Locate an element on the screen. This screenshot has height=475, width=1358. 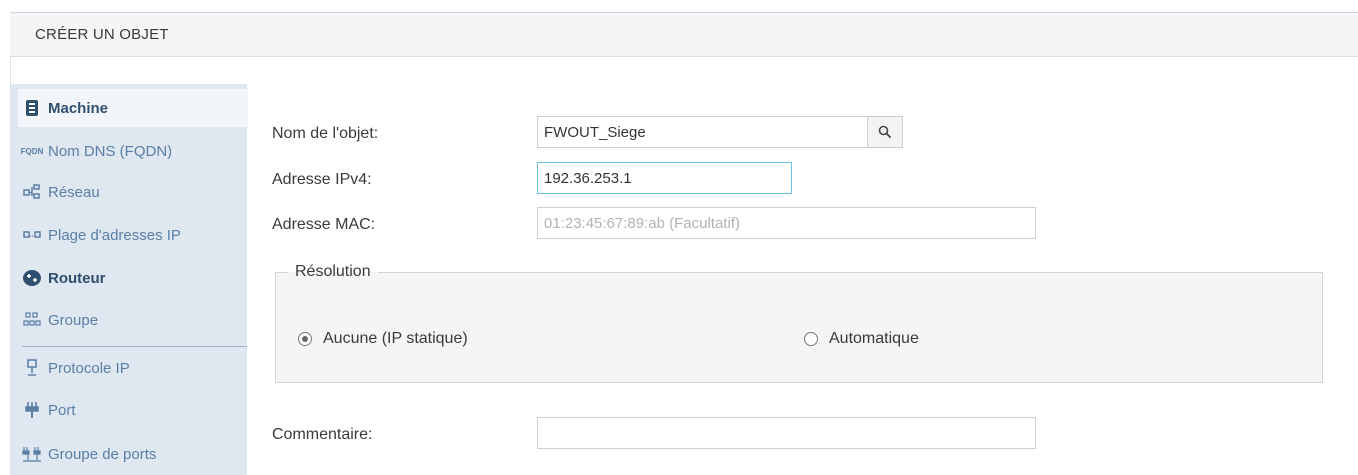
sidebar-item-label: Réseau is located at coordinates (74, 192).